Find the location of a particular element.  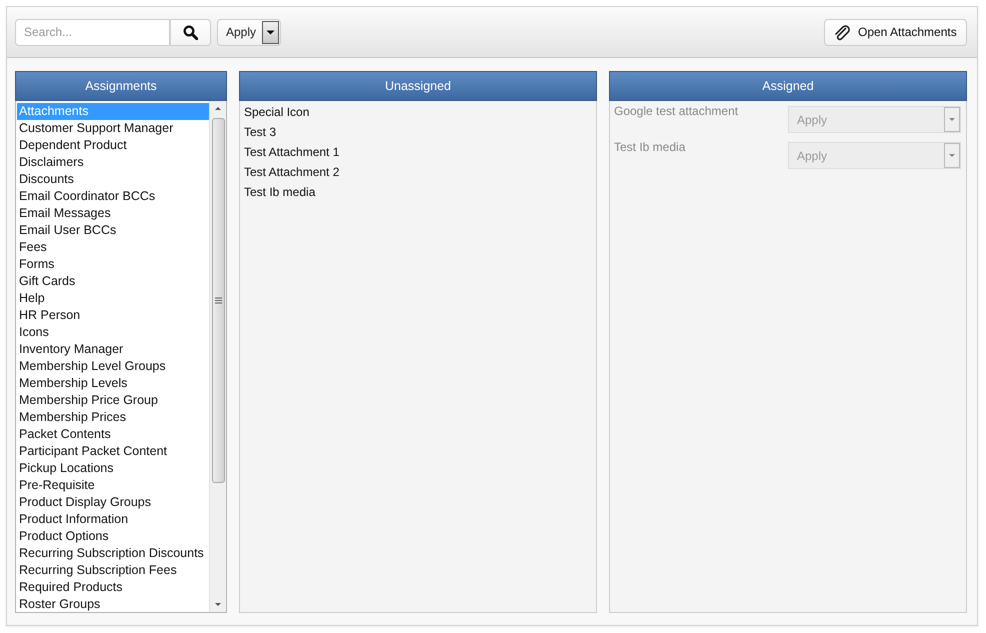

list-item: Disclaimers is located at coordinates (113, 162).